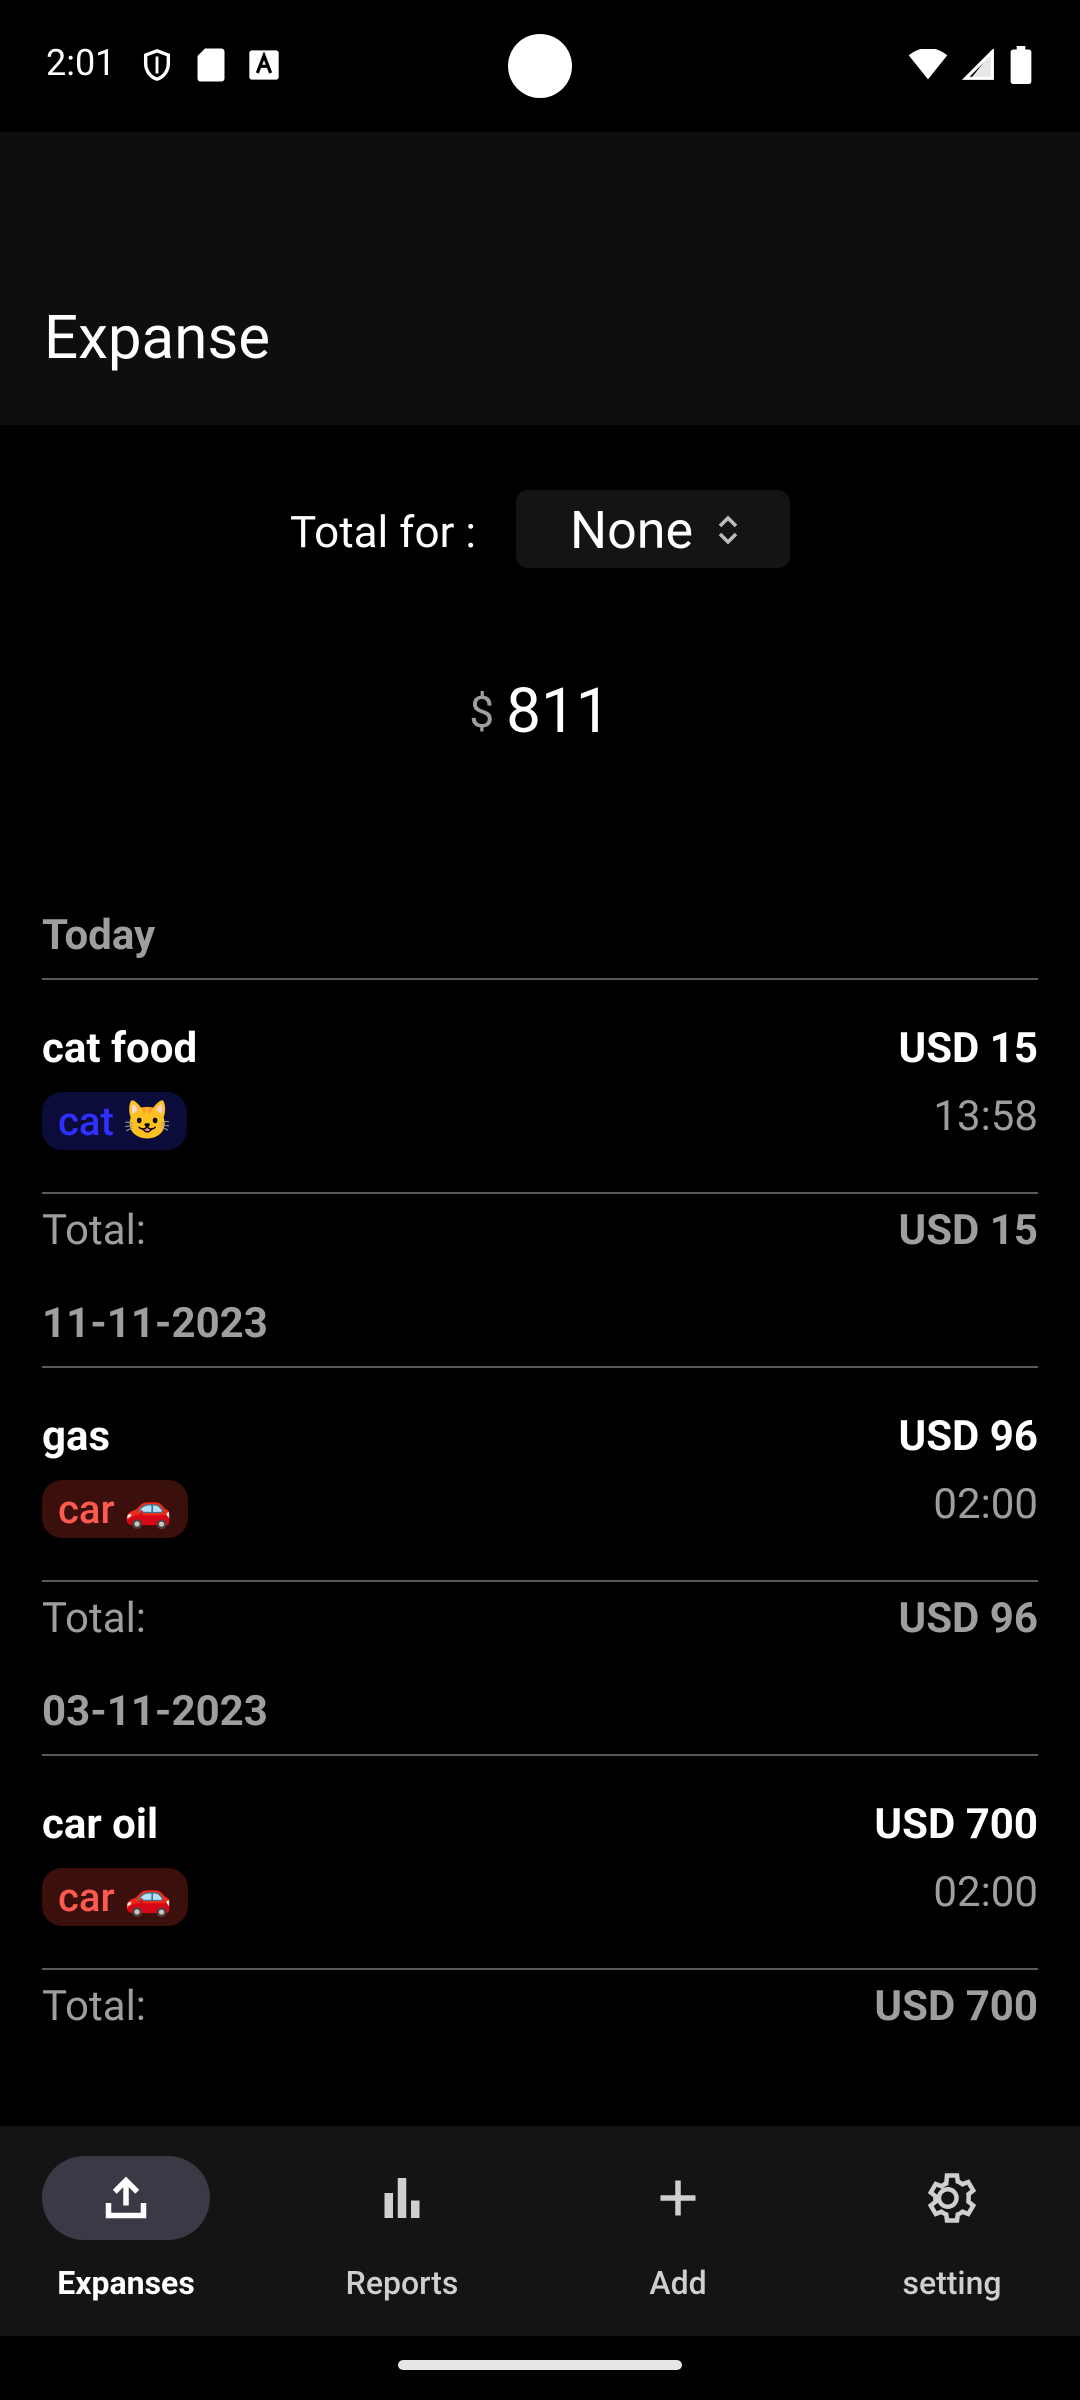 The width and height of the screenshot is (1080, 2400). Describe the element at coordinates (540, 278) in the screenshot. I see `top-app-bar: Expanse` at that location.